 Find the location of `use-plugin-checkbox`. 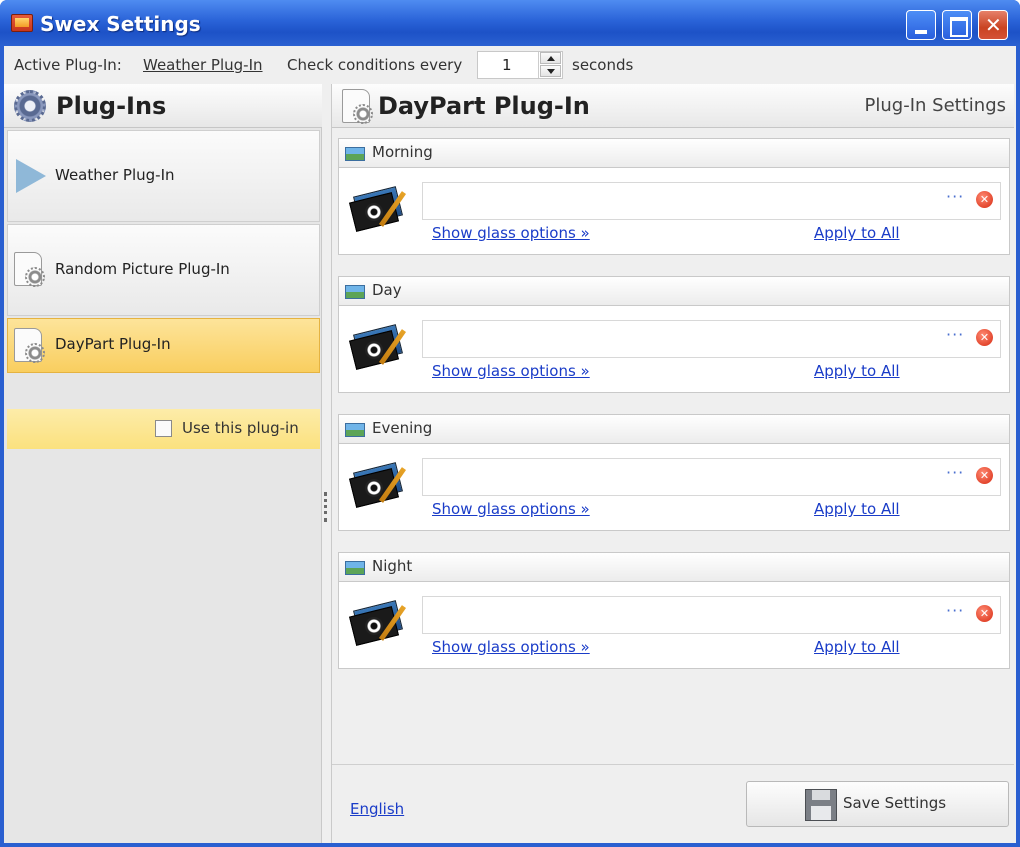

use-plugin-checkbox is located at coordinates (163, 428).